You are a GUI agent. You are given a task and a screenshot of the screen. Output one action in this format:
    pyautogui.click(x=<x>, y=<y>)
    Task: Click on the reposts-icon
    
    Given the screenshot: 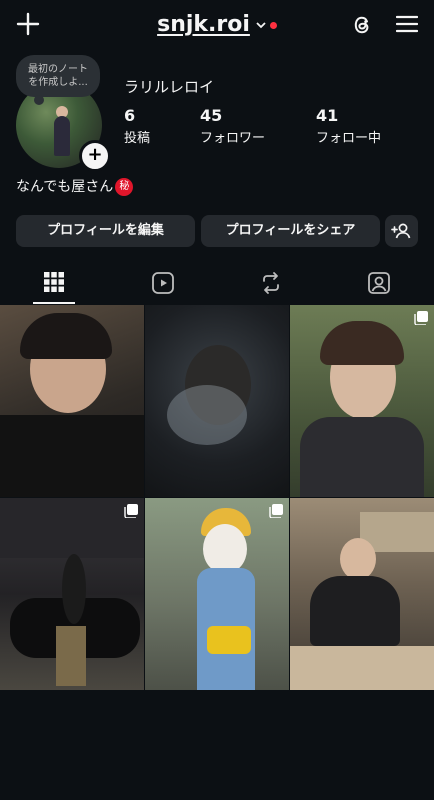 What is the action you would take?
    pyautogui.click(x=271, y=283)
    